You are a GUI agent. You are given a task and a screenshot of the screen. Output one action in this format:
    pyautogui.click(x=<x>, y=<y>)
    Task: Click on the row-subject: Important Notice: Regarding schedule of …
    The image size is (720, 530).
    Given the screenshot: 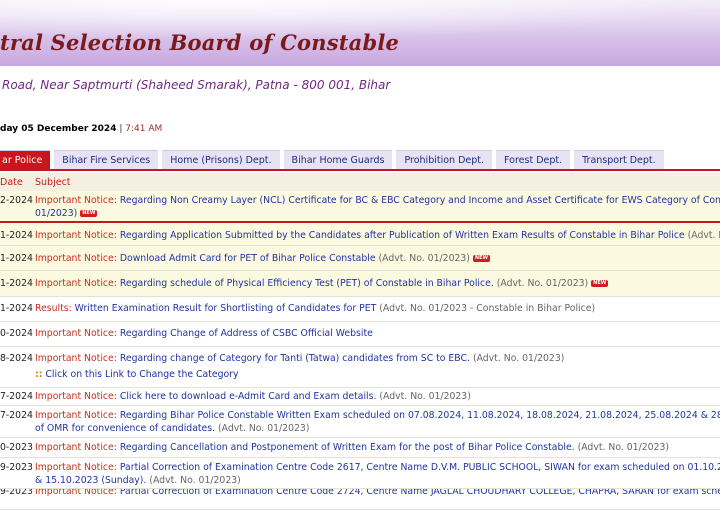 What is the action you would take?
    pyautogui.click(x=377, y=283)
    